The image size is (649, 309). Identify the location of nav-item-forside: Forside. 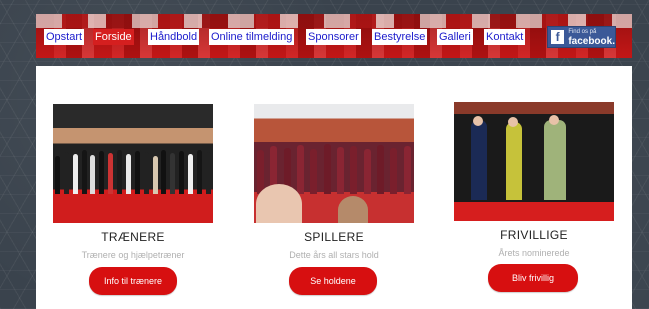
(113, 37).